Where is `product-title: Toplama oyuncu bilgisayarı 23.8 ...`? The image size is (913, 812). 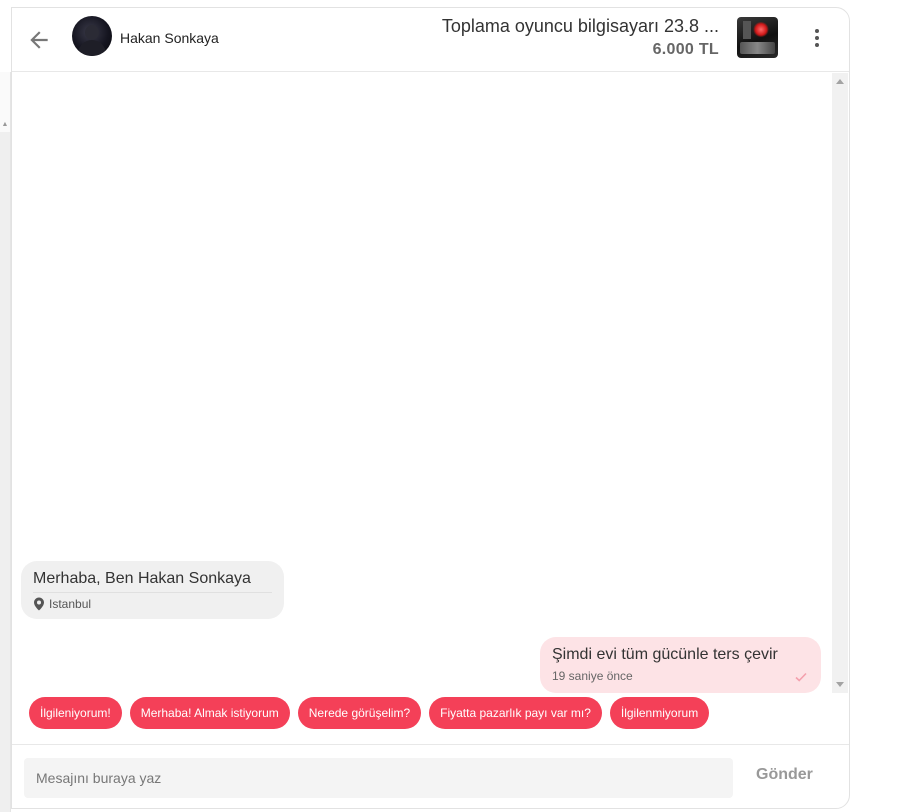 product-title: Toplama oyuncu bilgisayarı 23.8 ... is located at coordinates (580, 26).